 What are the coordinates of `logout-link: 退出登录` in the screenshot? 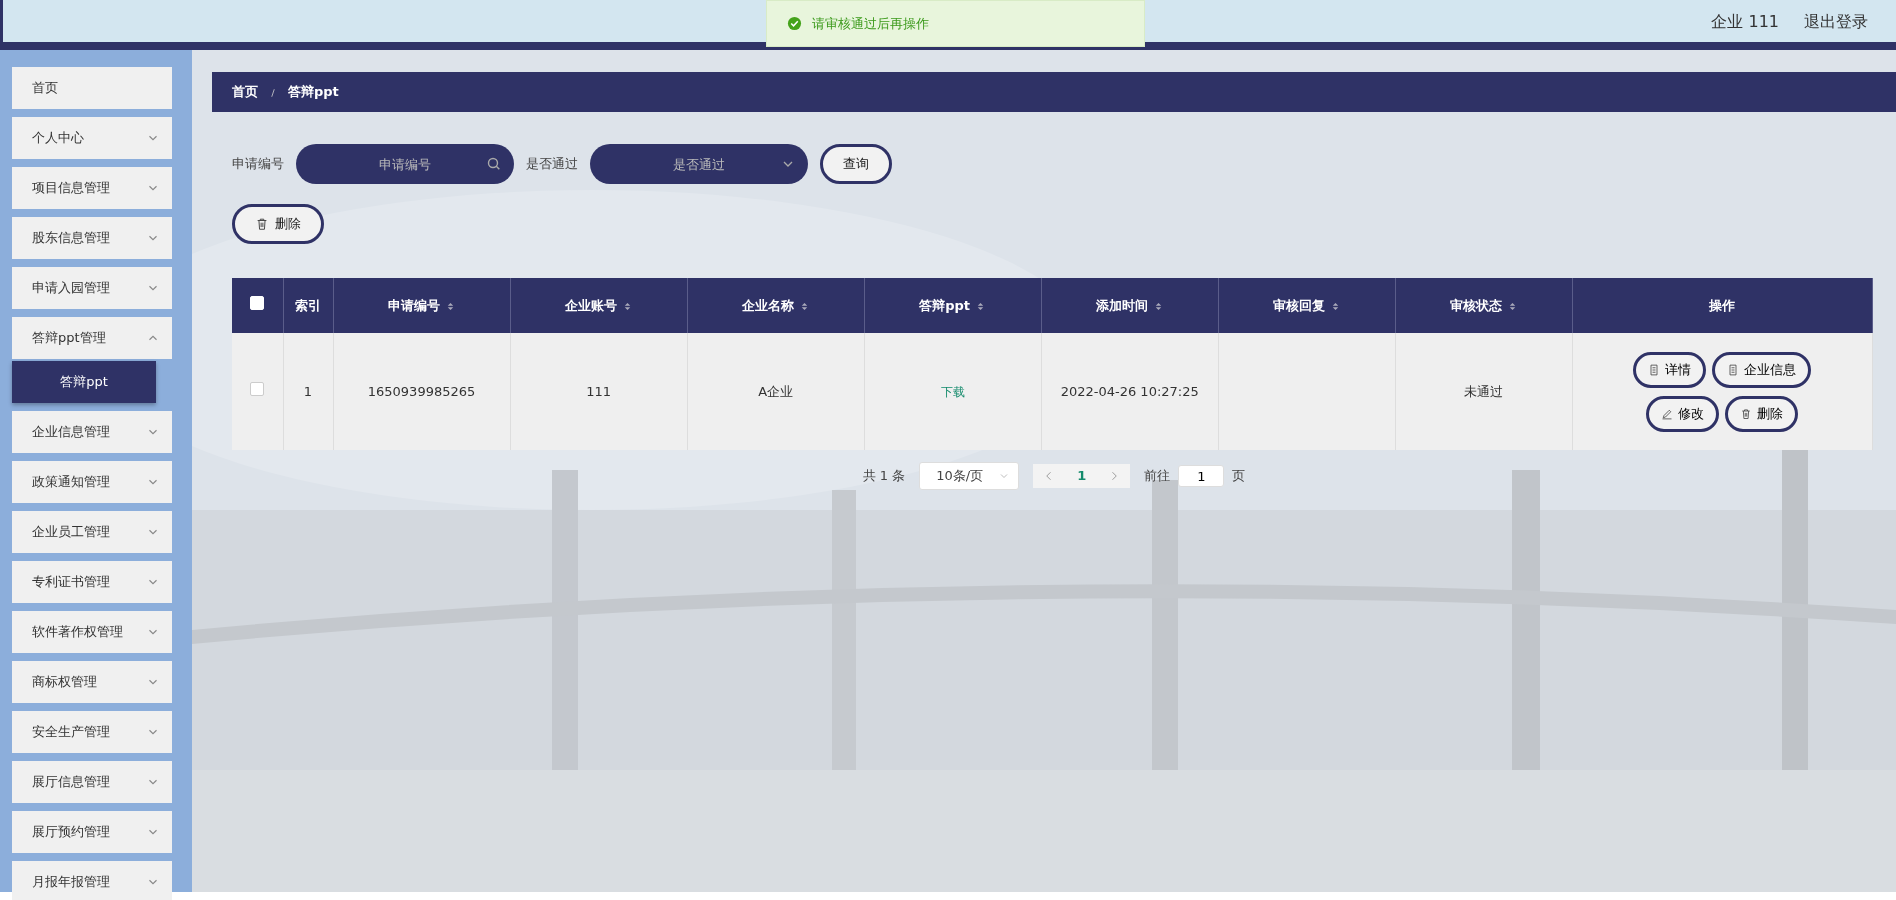 It's located at (1836, 22).